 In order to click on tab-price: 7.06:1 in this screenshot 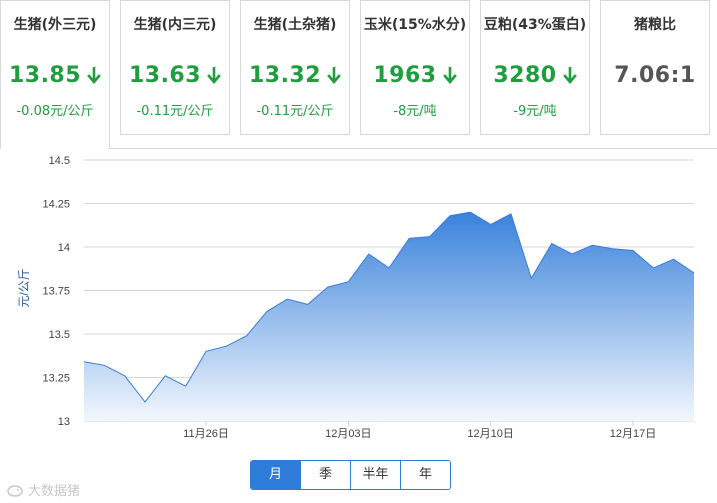, I will do `click(655, 75)`.